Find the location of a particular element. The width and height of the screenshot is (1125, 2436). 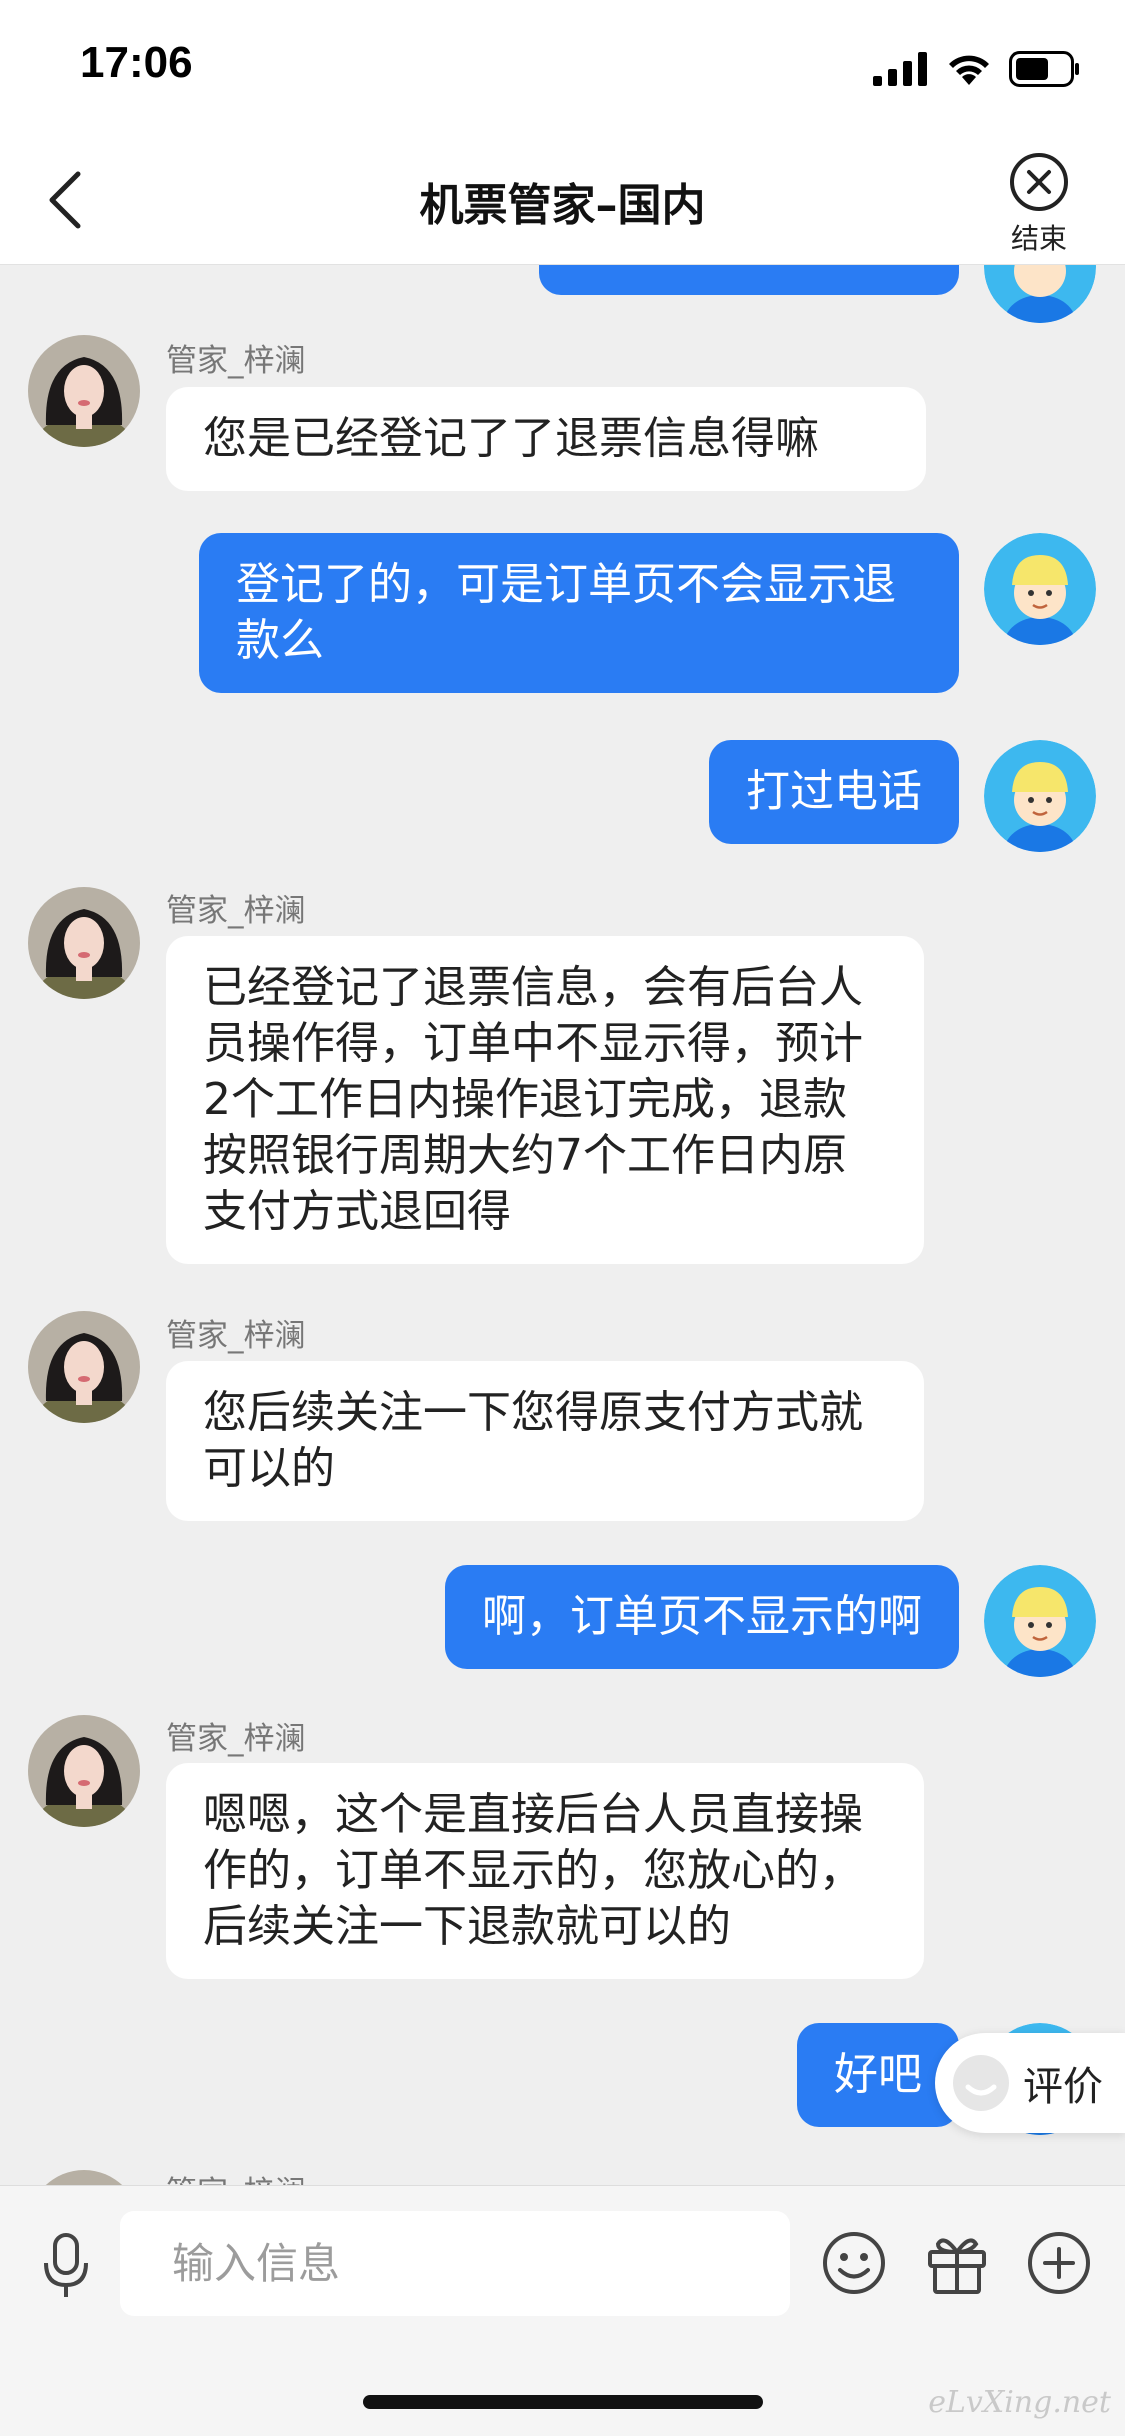

message-input is located at coordinates (455, 2263).